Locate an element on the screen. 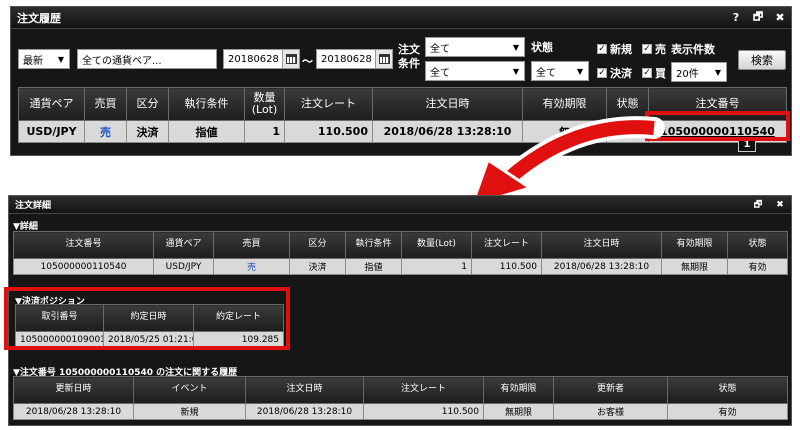 This screenshot has width=800, height=430. help-icon: ? is located at coordinates (736, 17).